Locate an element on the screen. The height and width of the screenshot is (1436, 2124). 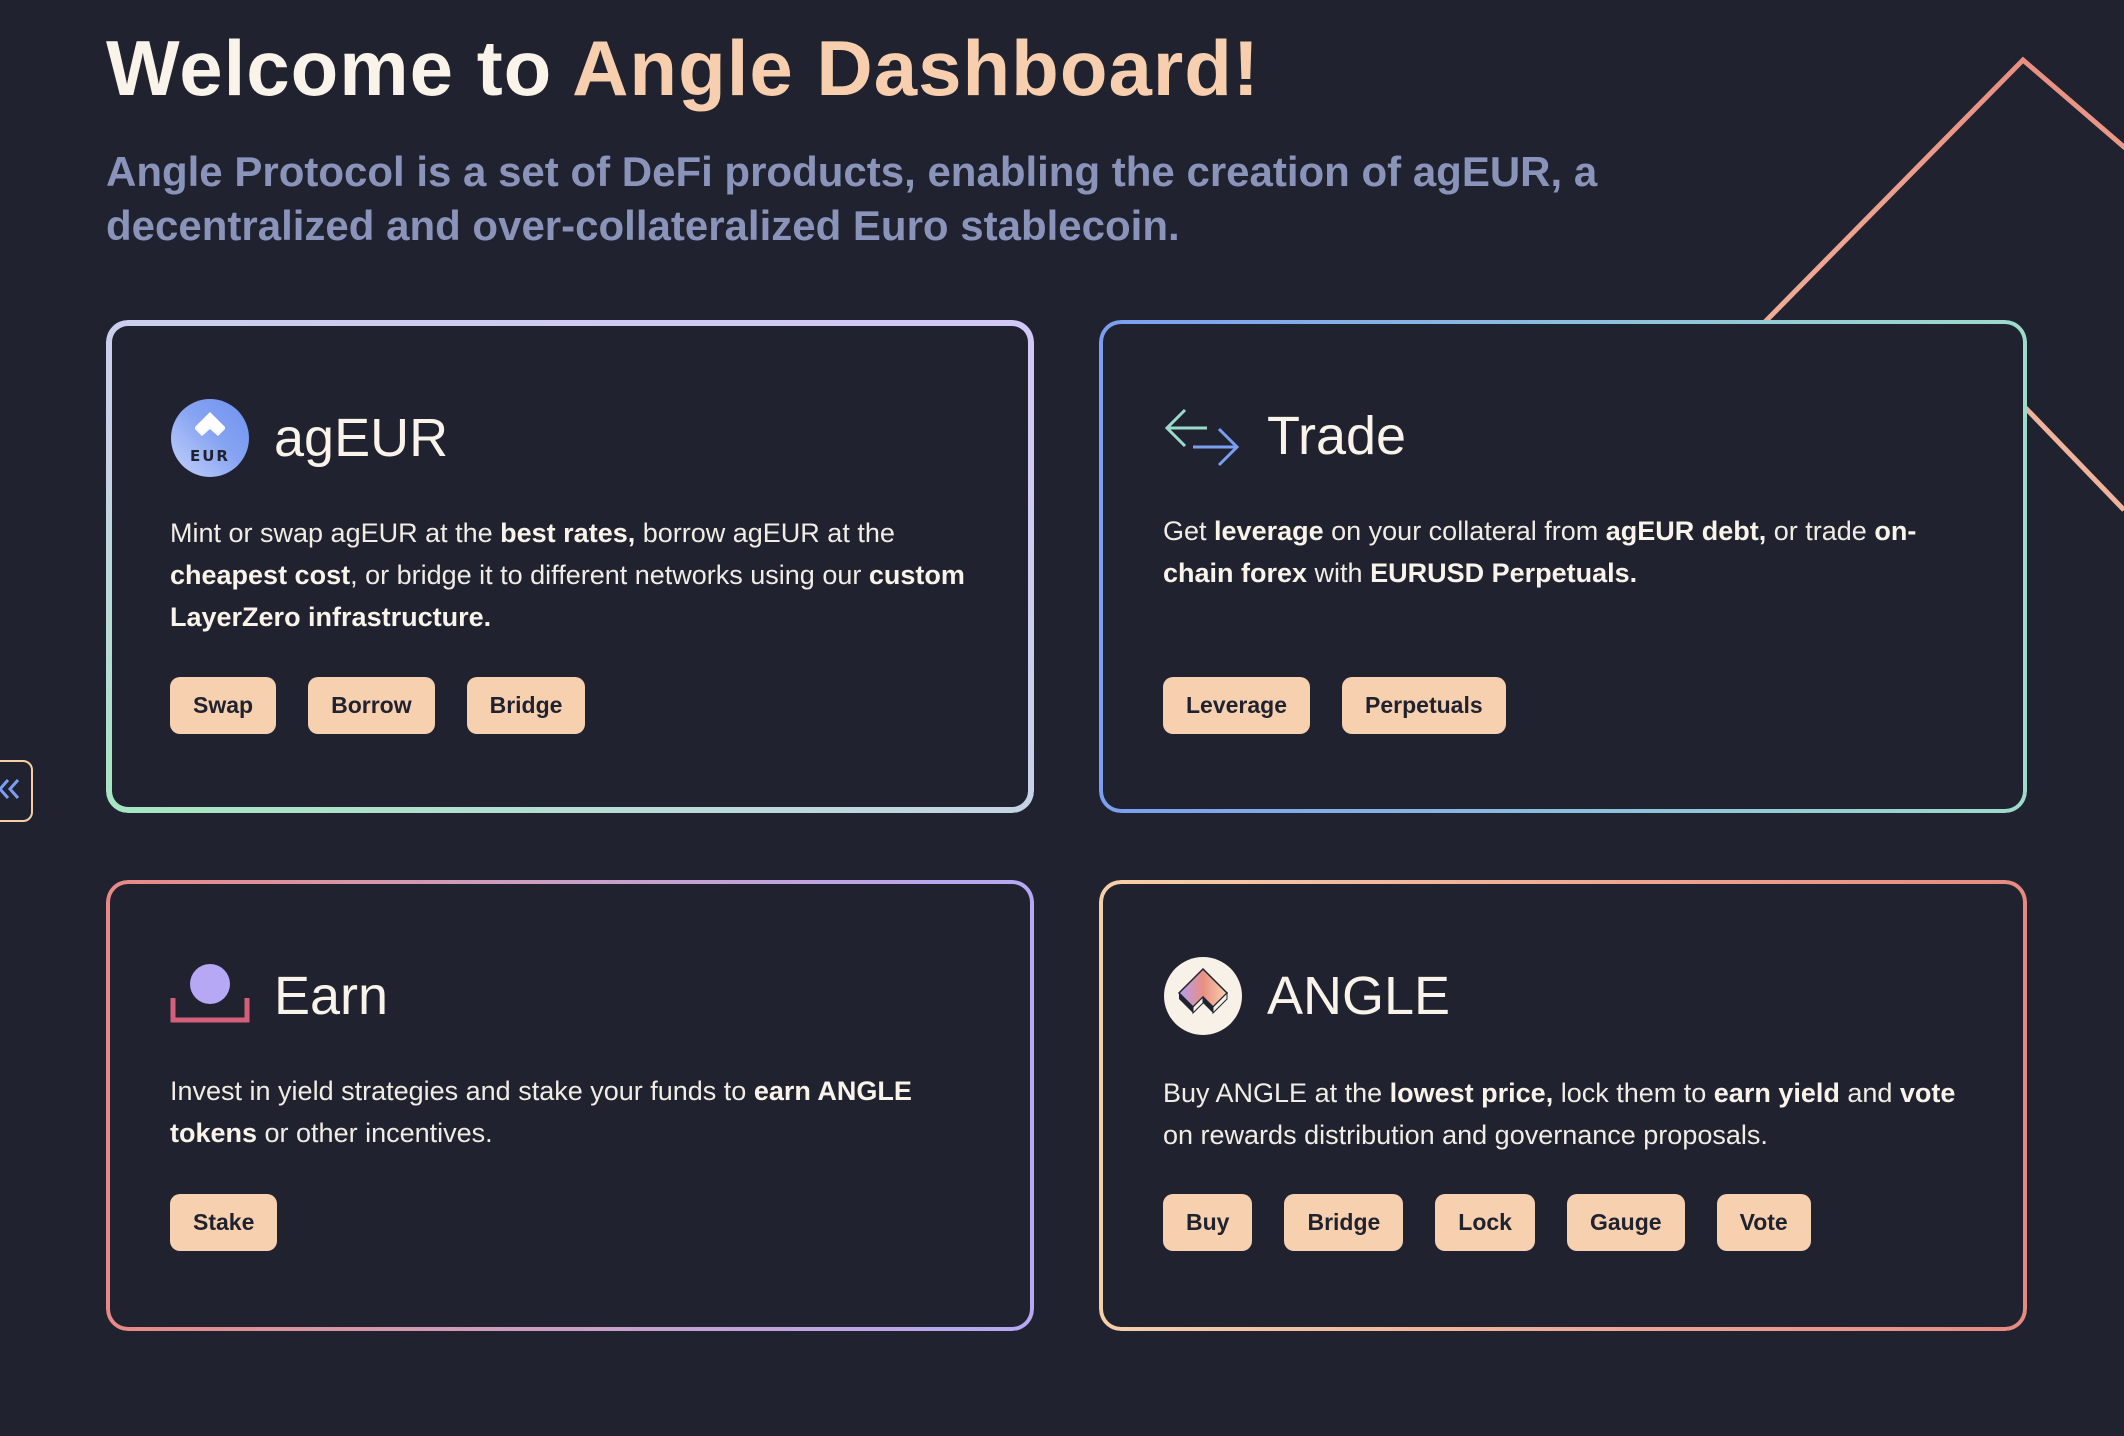
lock-button: Lock is located at coordinates (1485, 1222).